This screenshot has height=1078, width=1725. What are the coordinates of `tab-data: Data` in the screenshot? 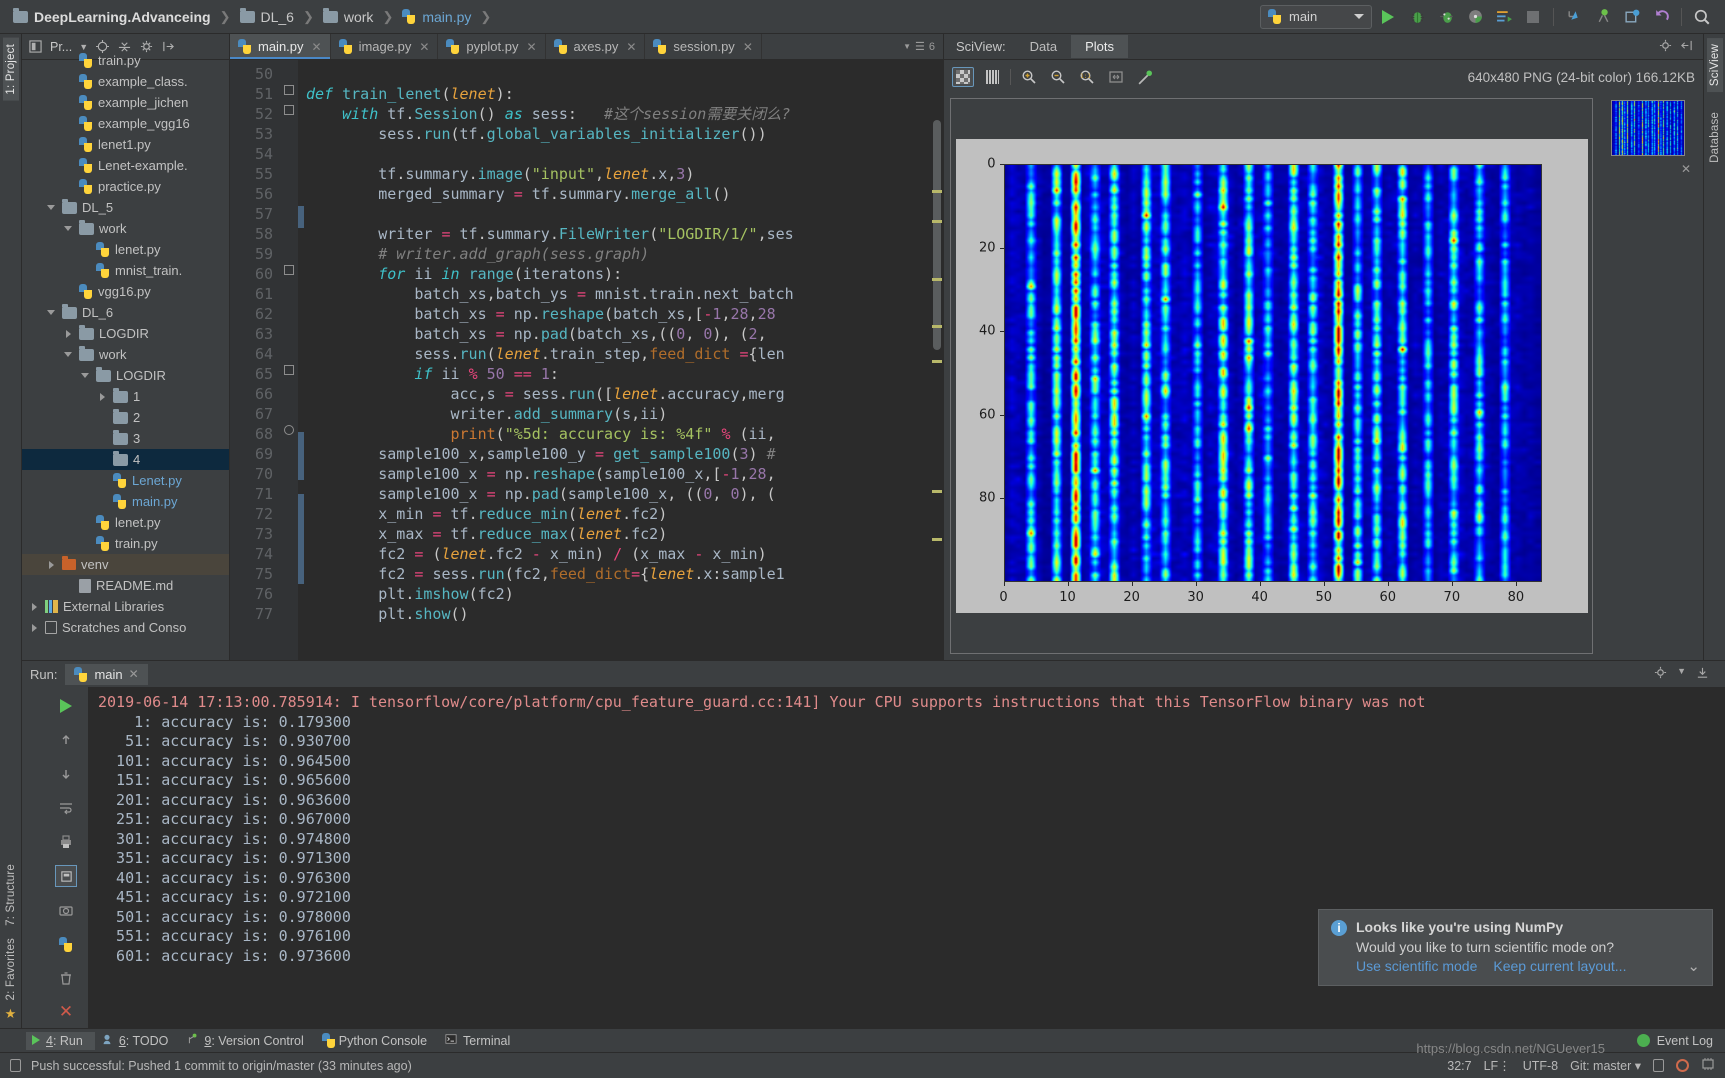 It's located at (1043, 46).